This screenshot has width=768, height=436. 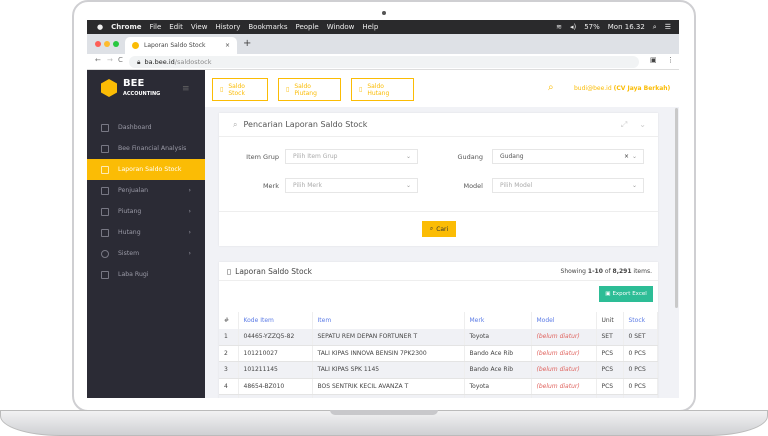 I want to click on nav-label: Piutang, so click(x=130, y=211).